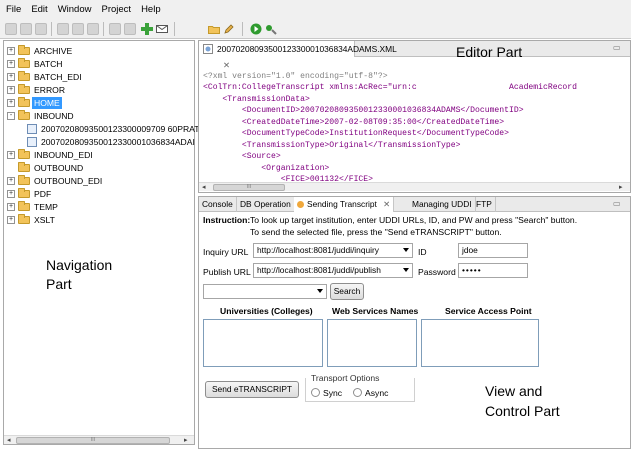  What do you see at coordinates (218, 204) in the screenshot?
I see `tab-console: Console` at bounding box center [218, 204].